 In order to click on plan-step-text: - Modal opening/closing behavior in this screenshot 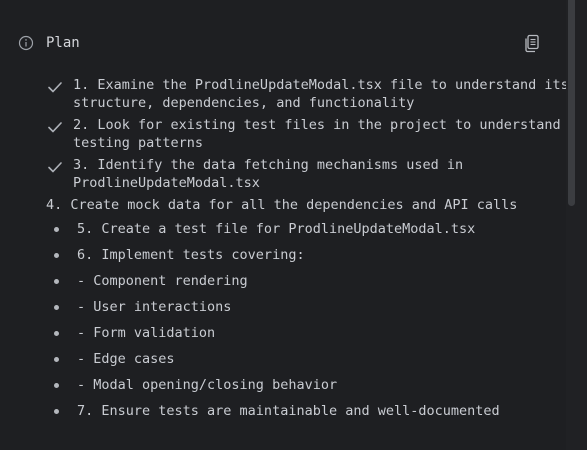, I will do `click(207, 385)`.